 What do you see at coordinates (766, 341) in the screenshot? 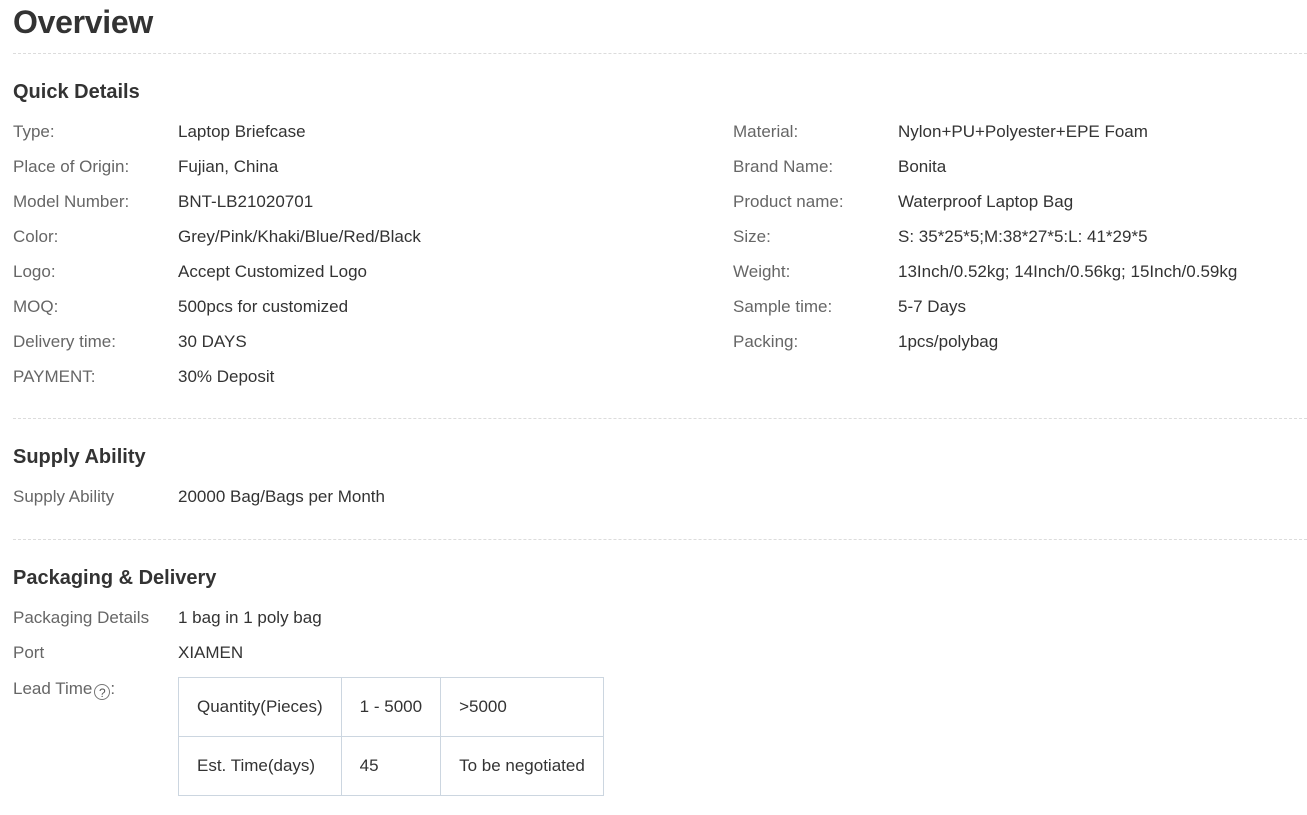
I see `detail-label: Packing:` at bounding box center [766, 341].